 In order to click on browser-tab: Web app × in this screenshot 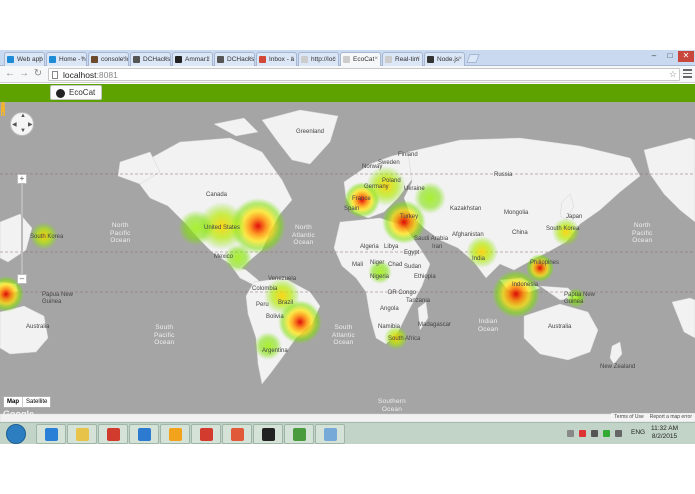, I will do `click(24, 59)`.